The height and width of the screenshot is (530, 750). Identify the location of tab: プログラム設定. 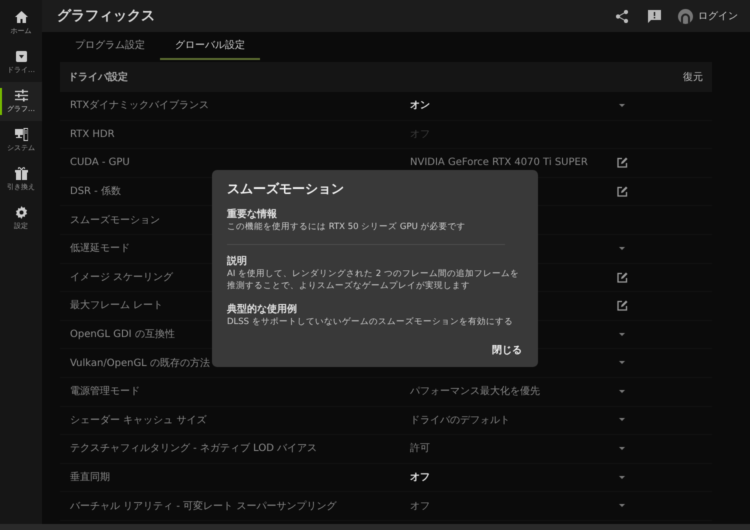
(110, 46).